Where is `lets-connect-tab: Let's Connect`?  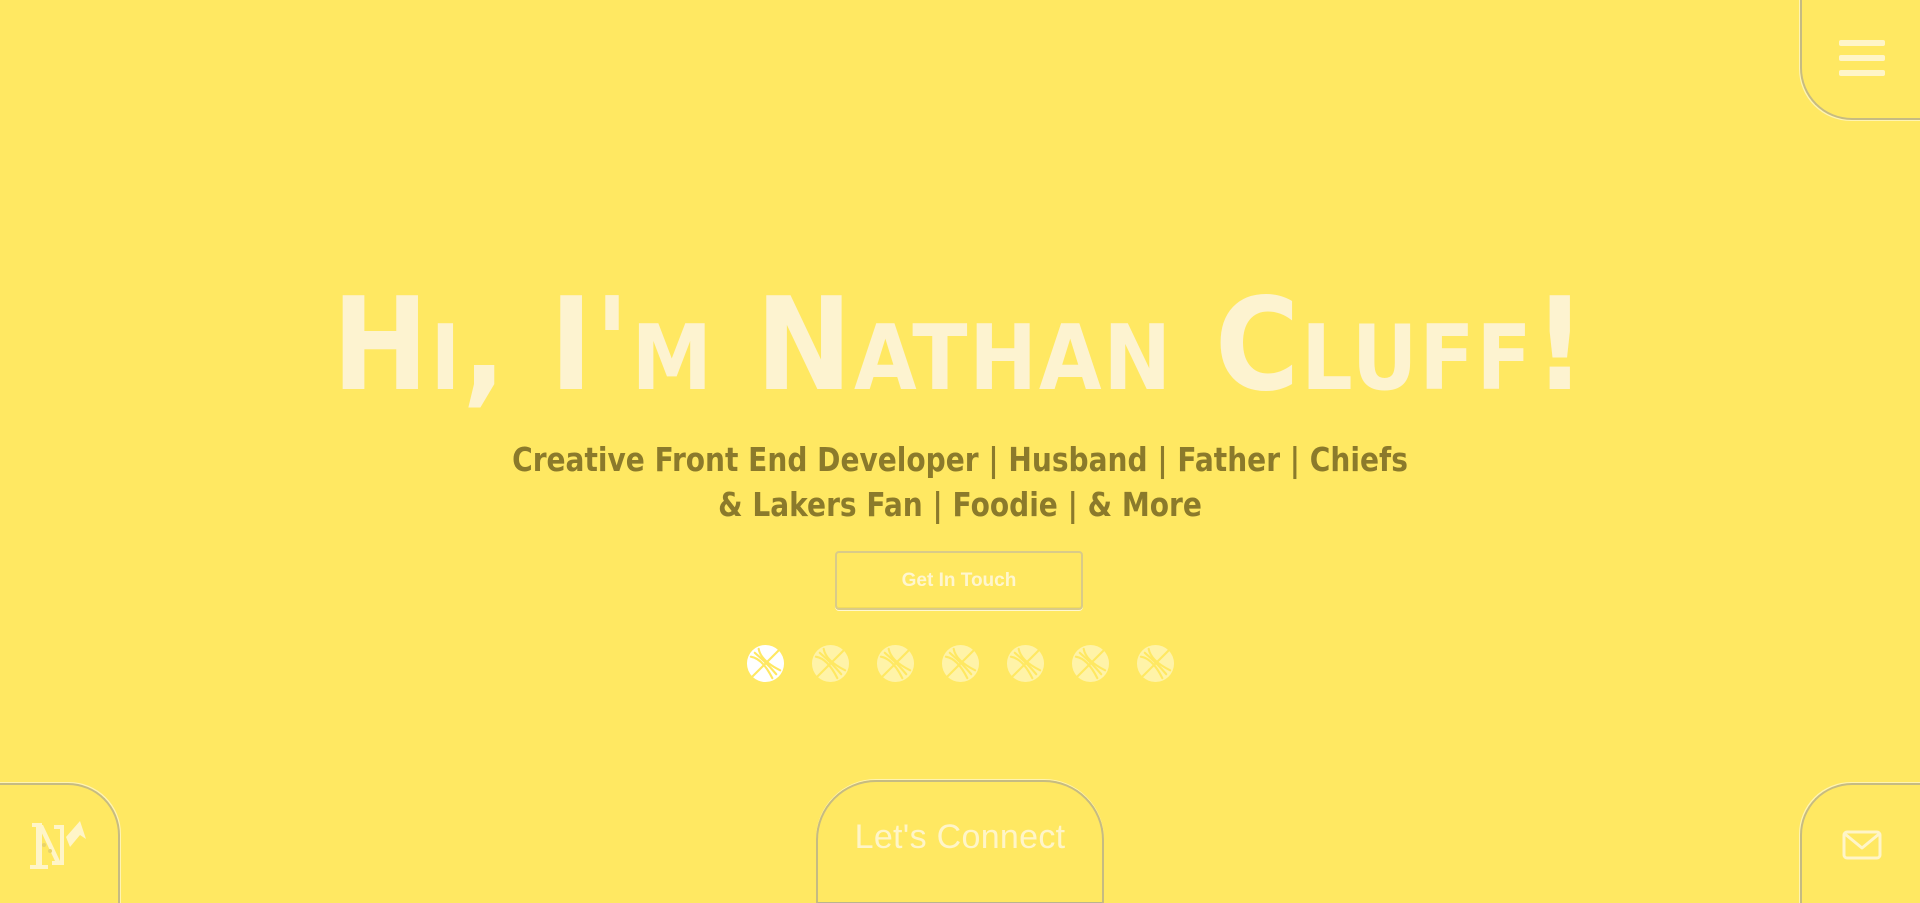
lets-connect-tab: Let's Connect is located at coordinates (960, 841).